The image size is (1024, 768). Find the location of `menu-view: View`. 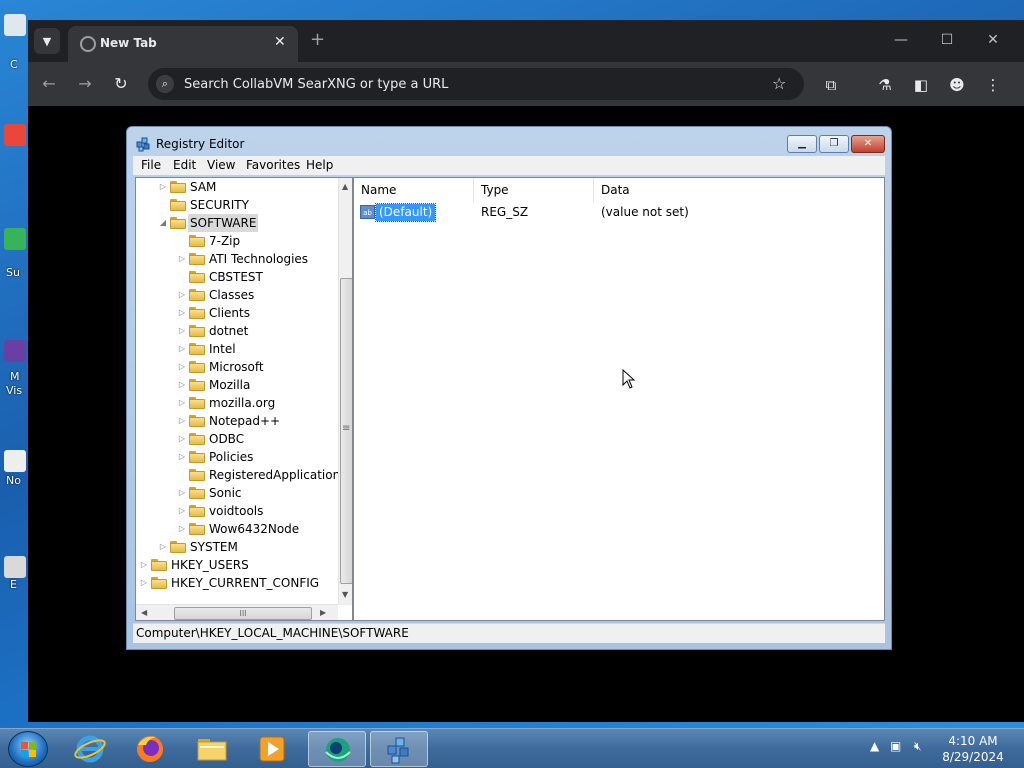

menu-view: View is located at coordinates (221, 165).